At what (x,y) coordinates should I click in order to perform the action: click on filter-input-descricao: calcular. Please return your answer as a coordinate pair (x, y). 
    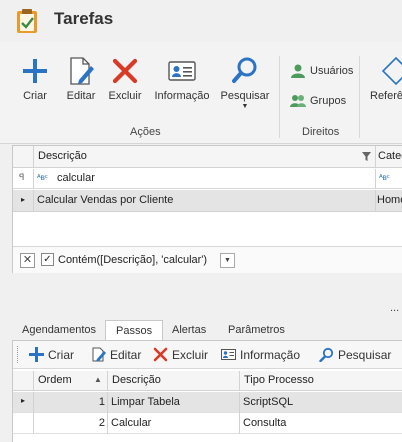
    Looking at the image, I should click on (76, 178).